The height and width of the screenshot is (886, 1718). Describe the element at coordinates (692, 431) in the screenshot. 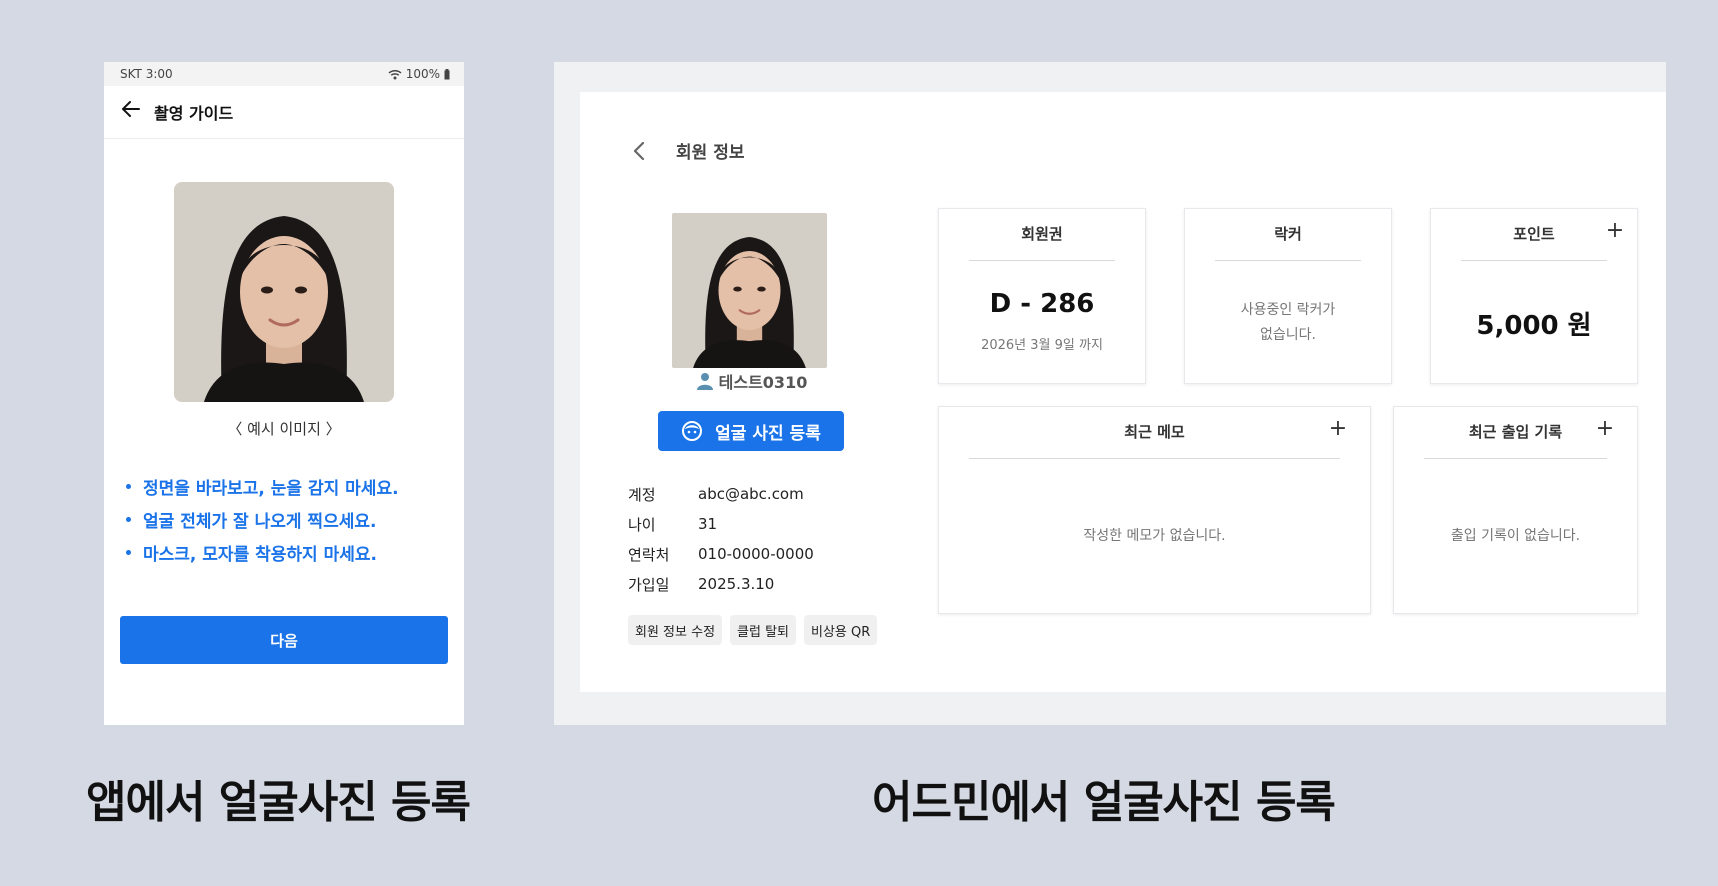

I see `face-icon` at that location.